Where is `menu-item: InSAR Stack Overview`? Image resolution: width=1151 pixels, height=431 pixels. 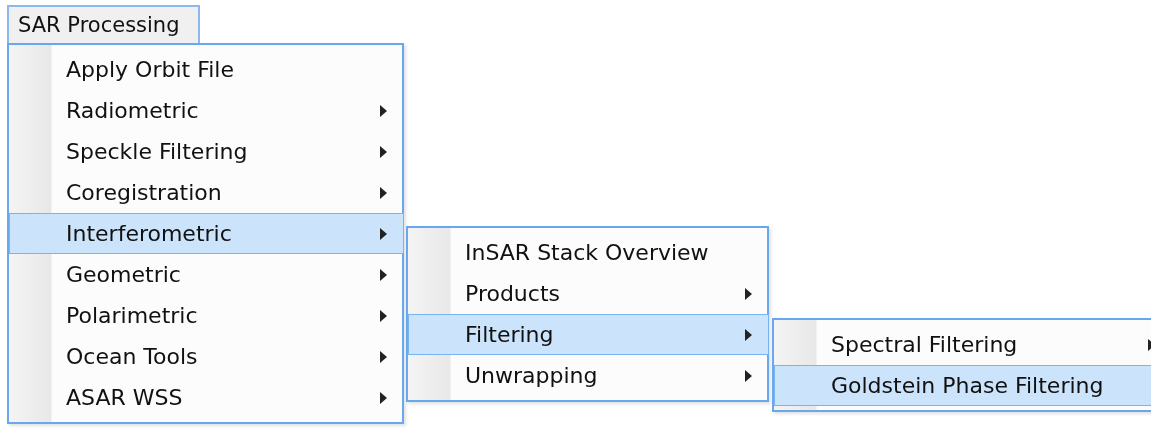
menu-item: InSAR Stack Overview is located at coordinates (588, 252).